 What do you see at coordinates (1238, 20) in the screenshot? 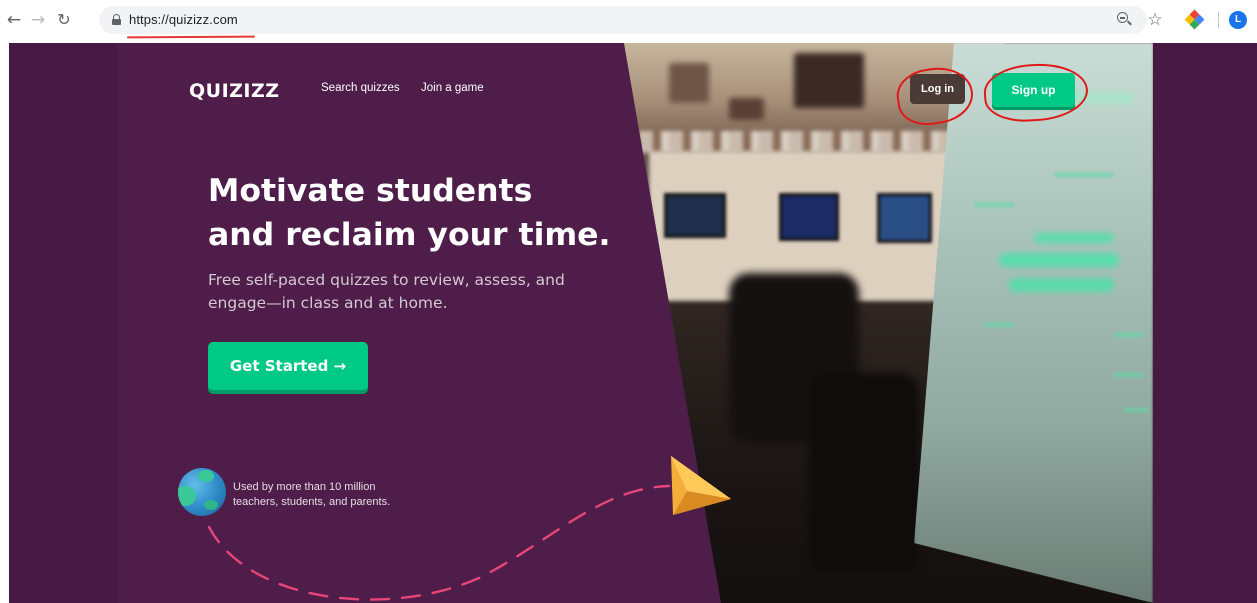
I see `profile-avatar: L` at bounding box center [1238, 20].